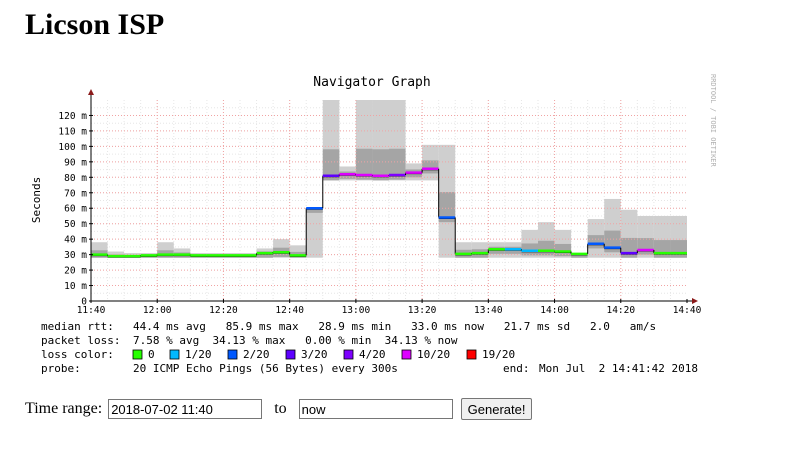  Describe the element at coordinates (91, 310) in the screenshot. I see `x-tick-label: 11:40` at that location.